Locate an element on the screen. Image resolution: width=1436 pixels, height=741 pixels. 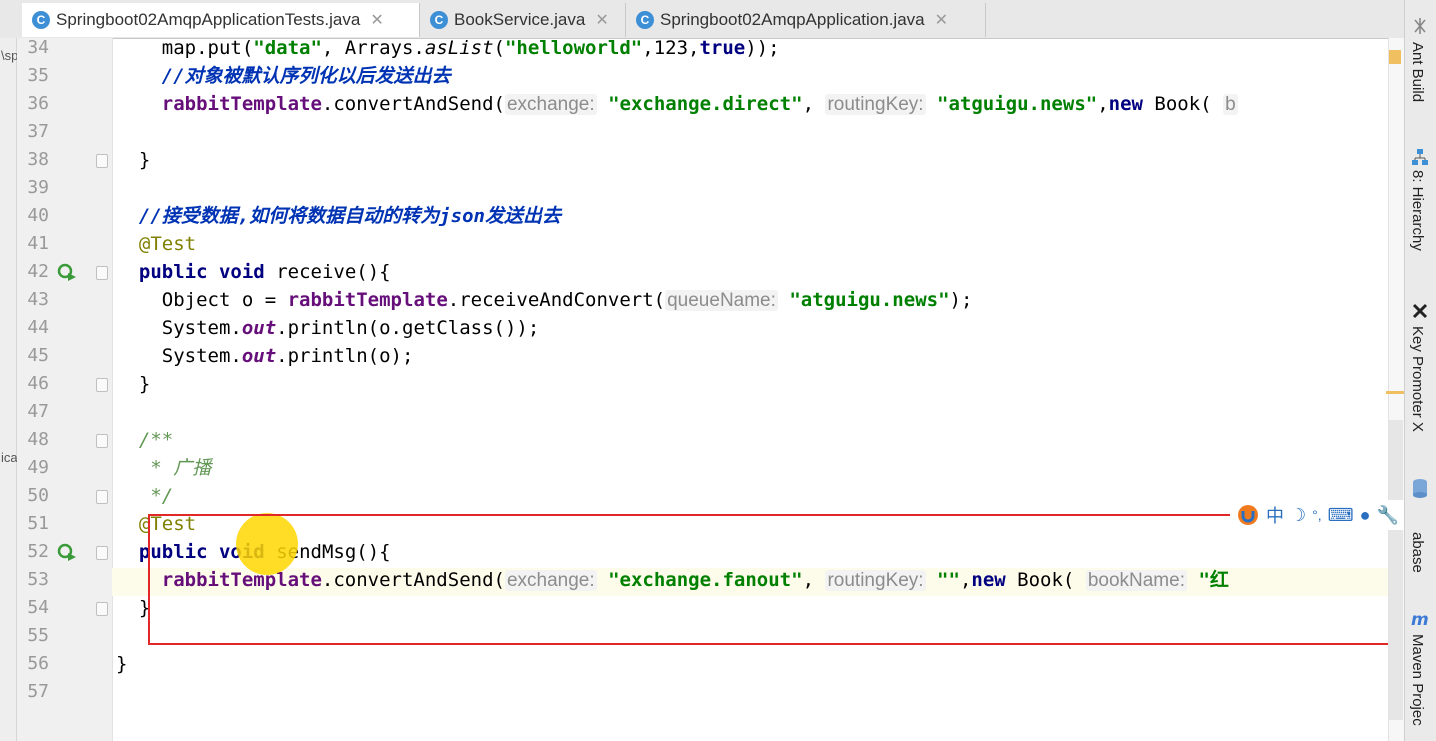
line-number: 41 is located at coordinates (38, 243).